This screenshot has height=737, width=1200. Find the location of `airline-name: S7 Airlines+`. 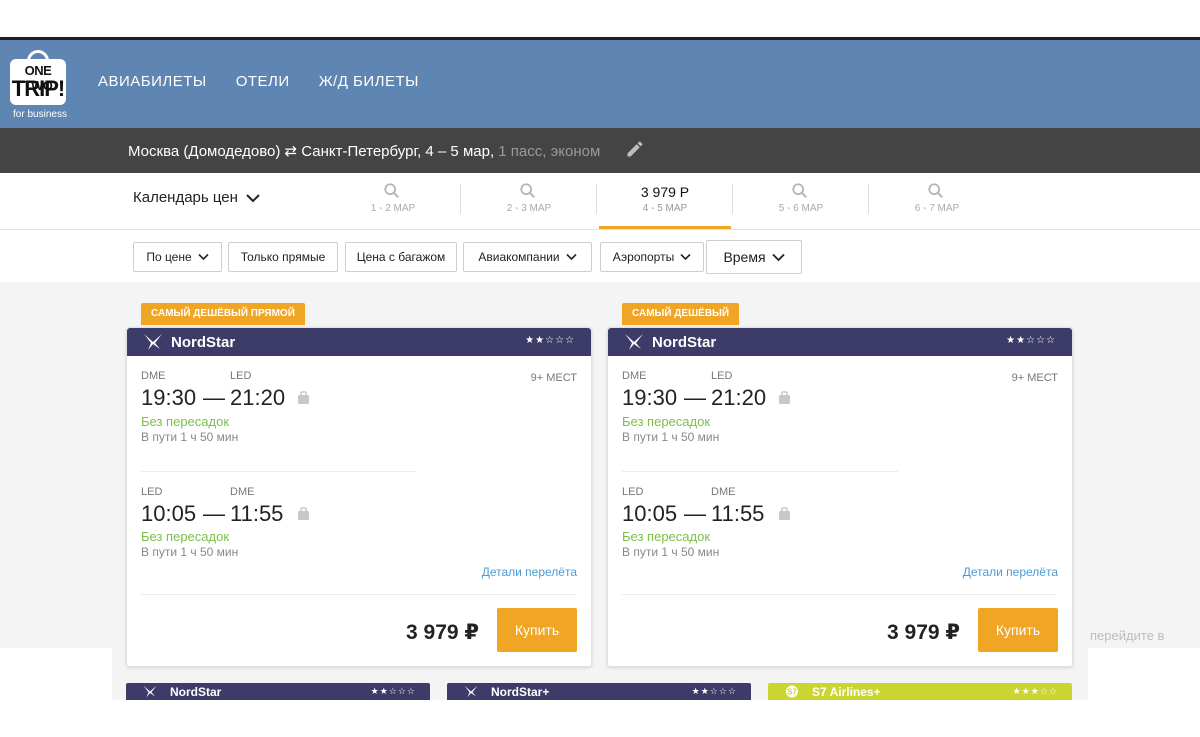

airline-name: S7 Airlines+ is located at coordinates (846, 692).